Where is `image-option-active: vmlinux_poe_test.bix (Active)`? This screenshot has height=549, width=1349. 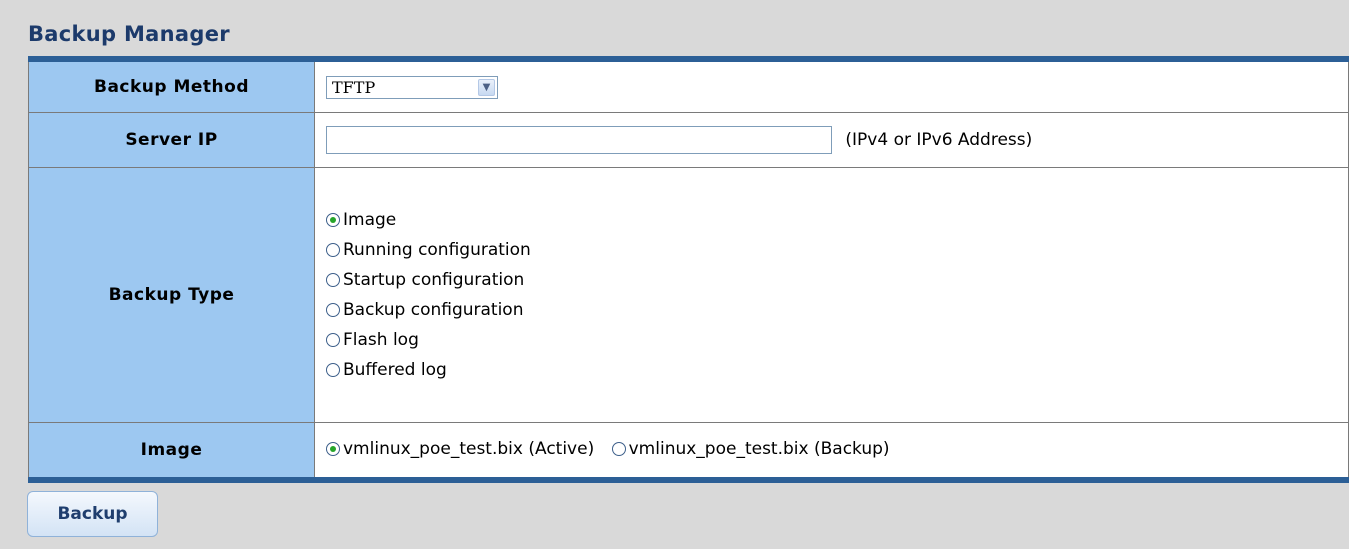
image-option-active: vmlinux_poe_test.bix (Active) is located at coordinates (460, 449).